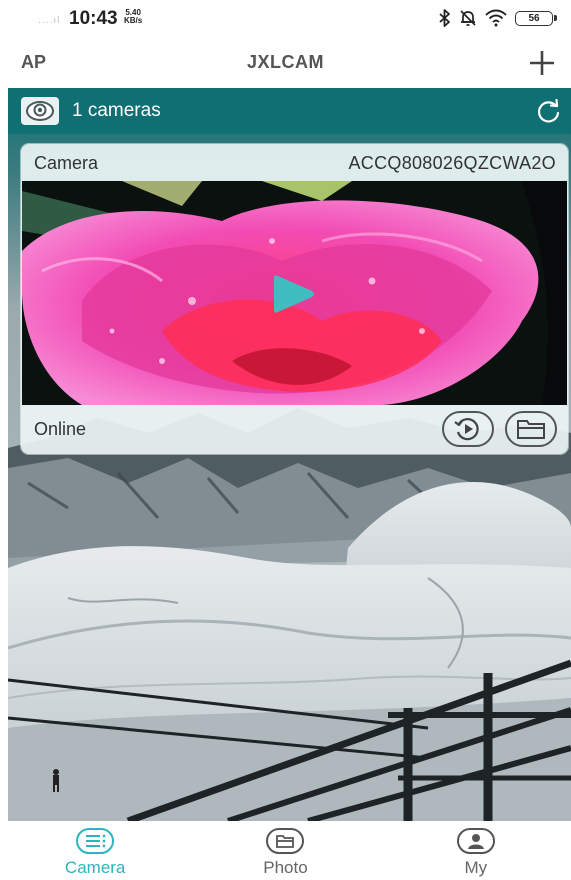  I want to click on camera-count-banner: 1 cameras, so click(289, 111).